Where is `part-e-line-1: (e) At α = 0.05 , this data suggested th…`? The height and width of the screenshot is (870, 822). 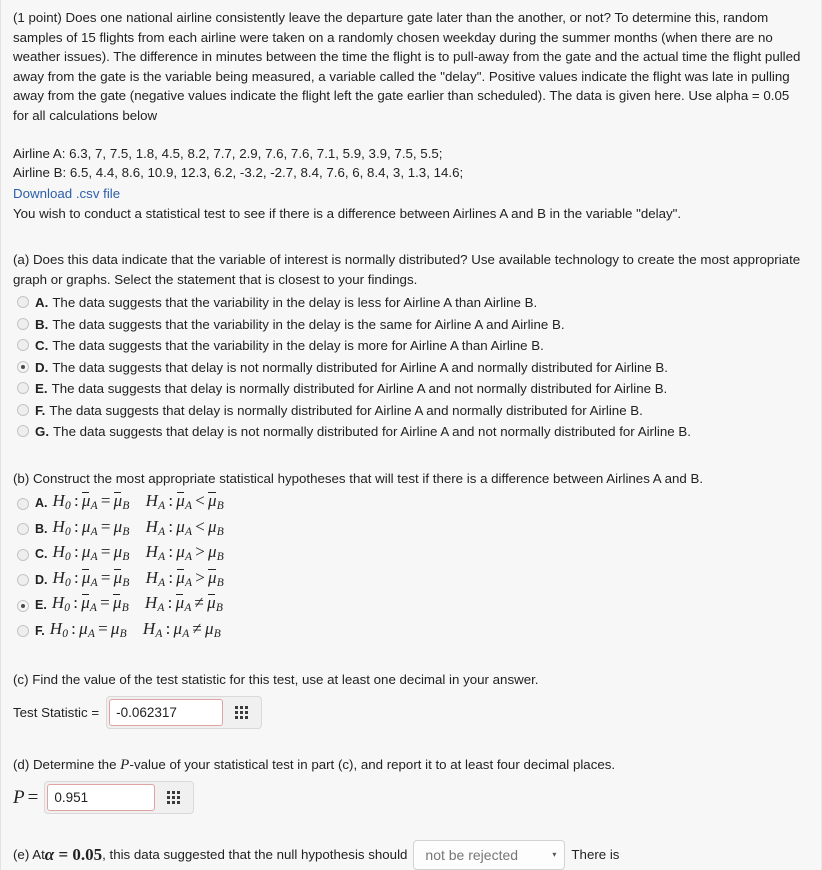
part-e-line-1: (e) At α = 0.05 , this data suggested th… is located at coordinates (410, 855).